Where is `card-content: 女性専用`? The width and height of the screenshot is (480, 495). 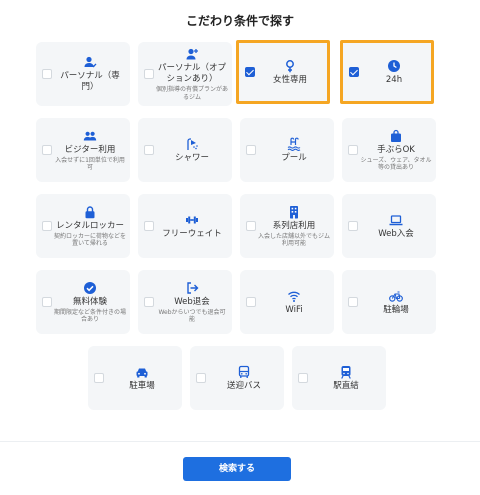
card-content: 女性専用 is located at coordinates (290, 72).